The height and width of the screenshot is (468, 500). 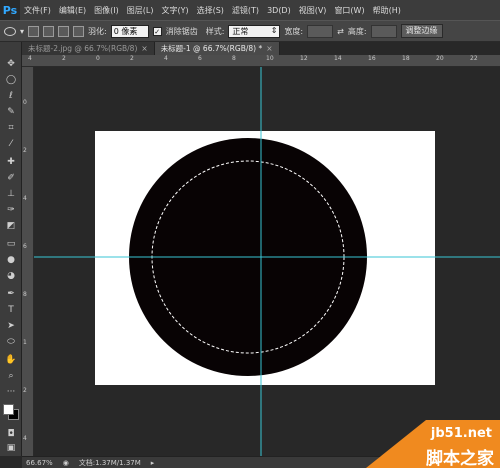 What do you see at coordinates (261, 61) in the screenshot?
I see `ruler-horizontal: 4 2 0 2 4 6 8 10 12 14 16 18 20 22` at bounding box center [261, 61].